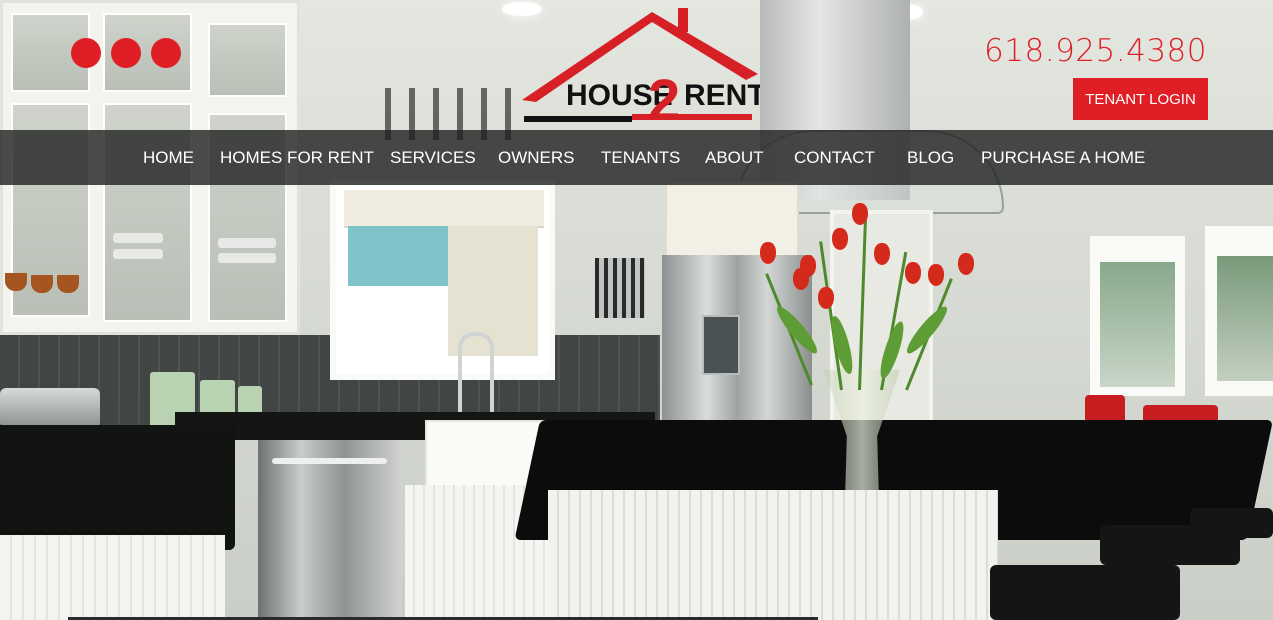 Image resolution: width=1273 pixels, height=620 pixels. Describe the element at coordinates (773, 555) in the screenshot. I see `island-cabinet` at that location.